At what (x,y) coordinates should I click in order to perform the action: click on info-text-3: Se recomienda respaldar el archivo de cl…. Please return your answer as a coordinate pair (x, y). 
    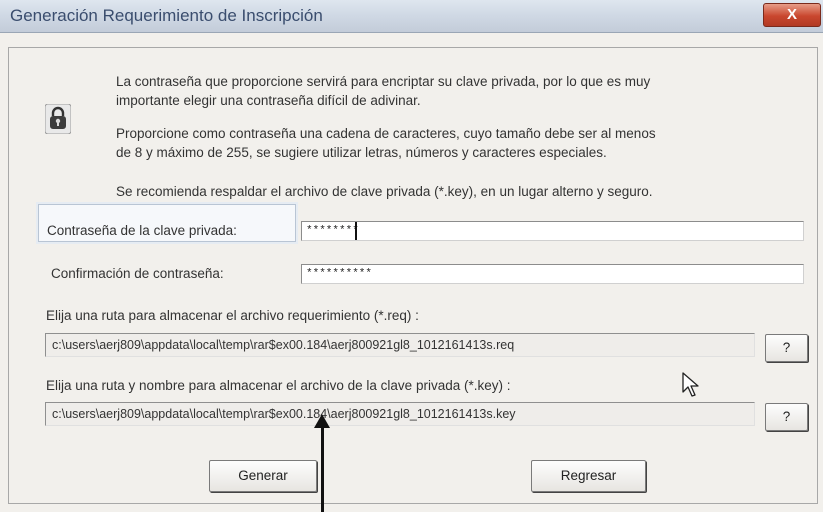
    Looking at the image, I should click on (384, 191).